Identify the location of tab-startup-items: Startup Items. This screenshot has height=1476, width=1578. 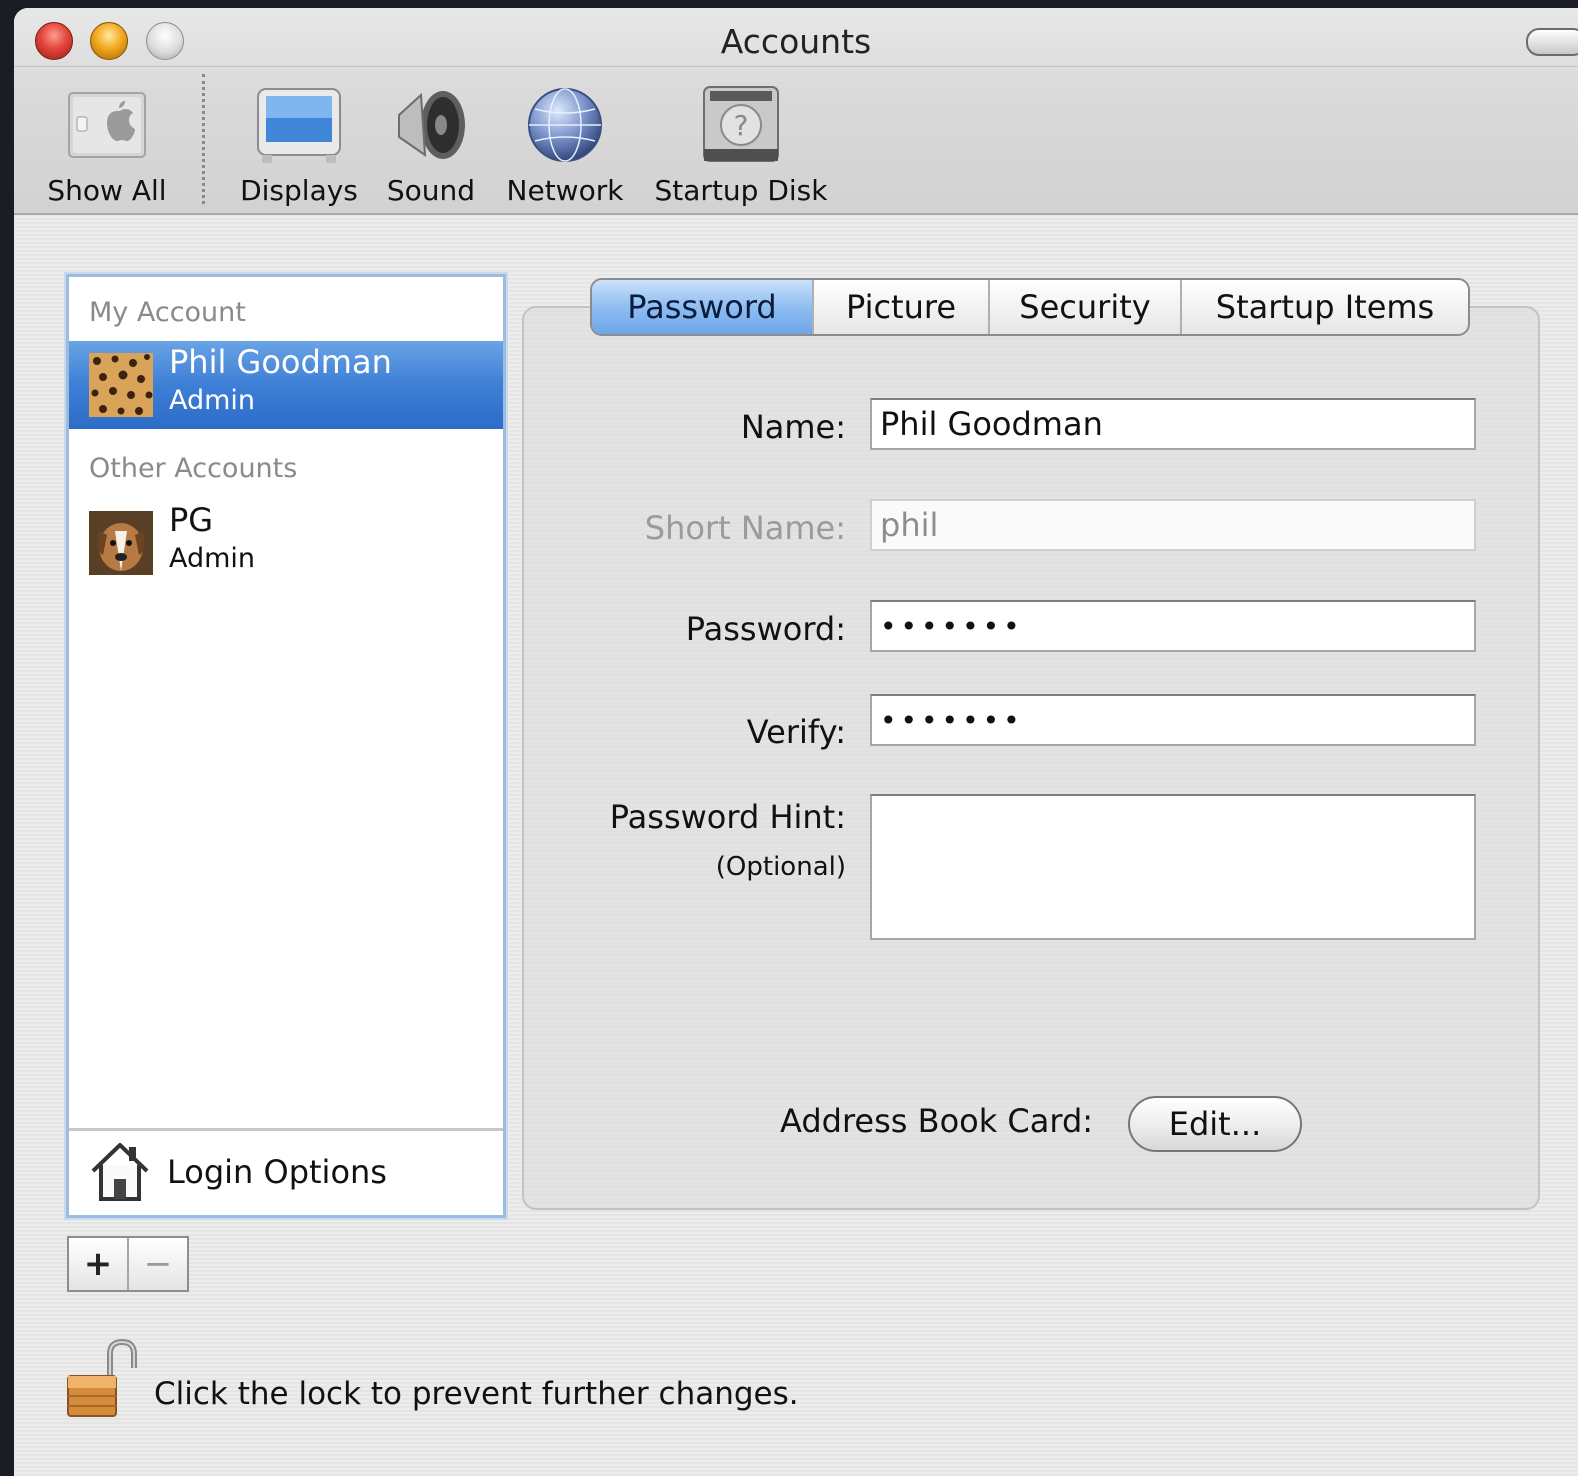
(1325, 307).